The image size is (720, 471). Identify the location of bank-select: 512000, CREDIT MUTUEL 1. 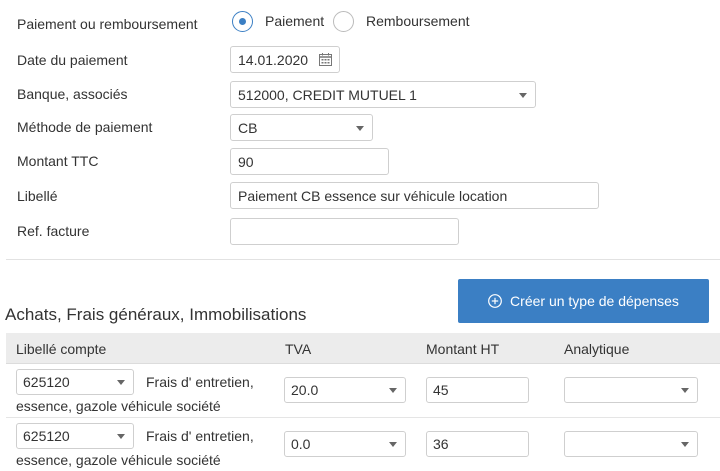
(383, 94).